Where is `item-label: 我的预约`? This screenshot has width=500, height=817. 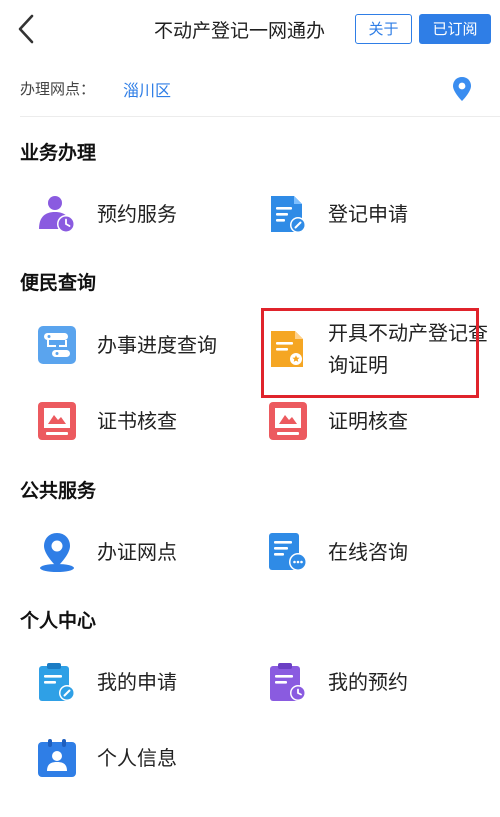 item-label: 我的预约 is located at coordinates (368, 682).